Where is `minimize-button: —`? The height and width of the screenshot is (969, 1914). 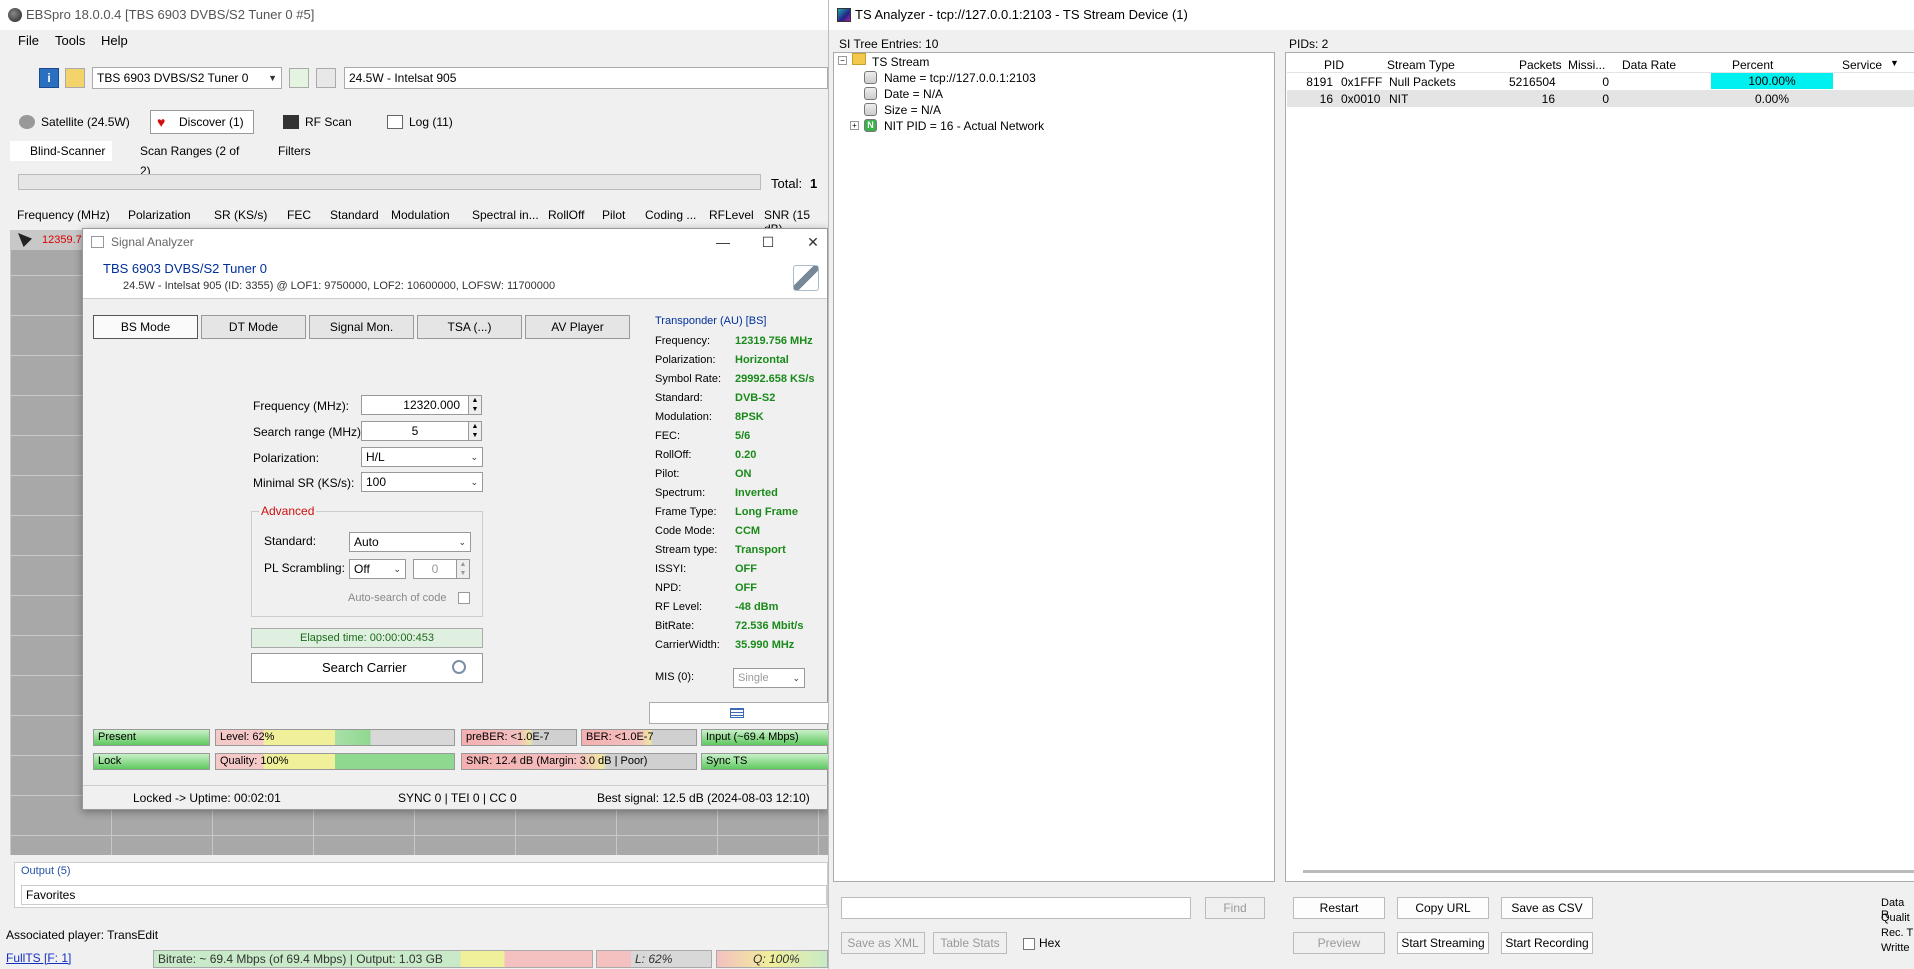 minimize-button: — is located at coordinates (723, 242).